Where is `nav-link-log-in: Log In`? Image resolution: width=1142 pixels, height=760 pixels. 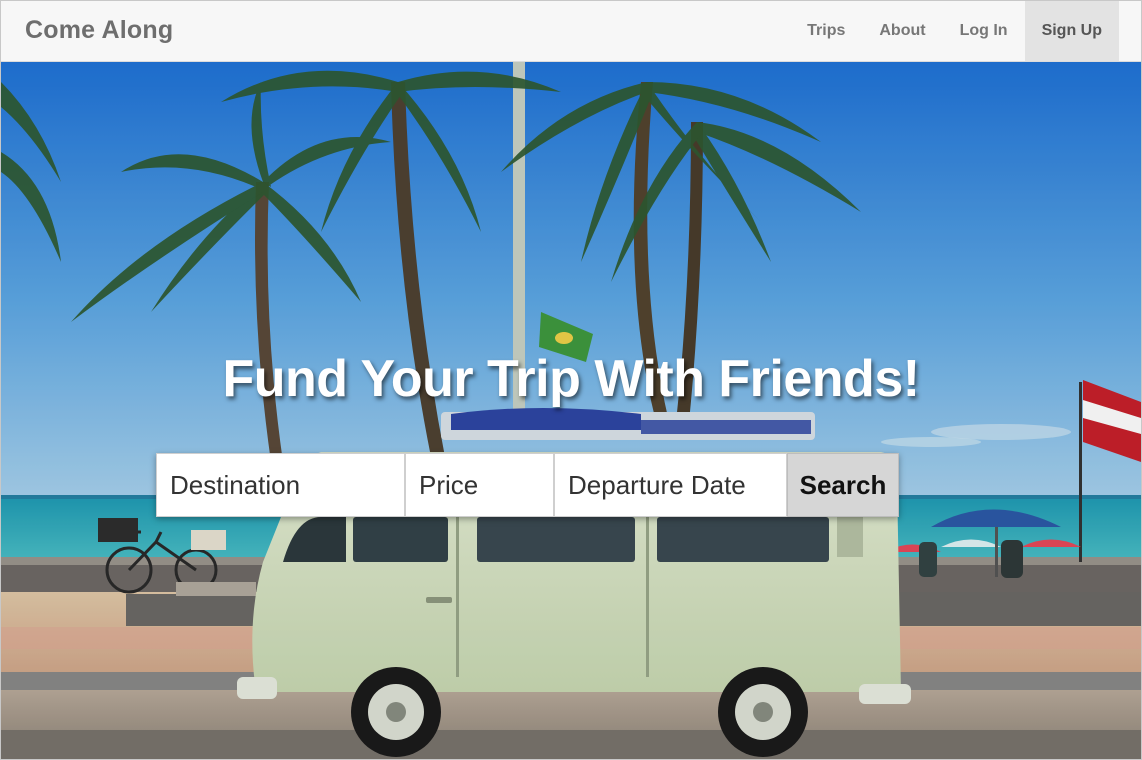 nav-link-log-in: Log In is located at coordinates (984, 31).